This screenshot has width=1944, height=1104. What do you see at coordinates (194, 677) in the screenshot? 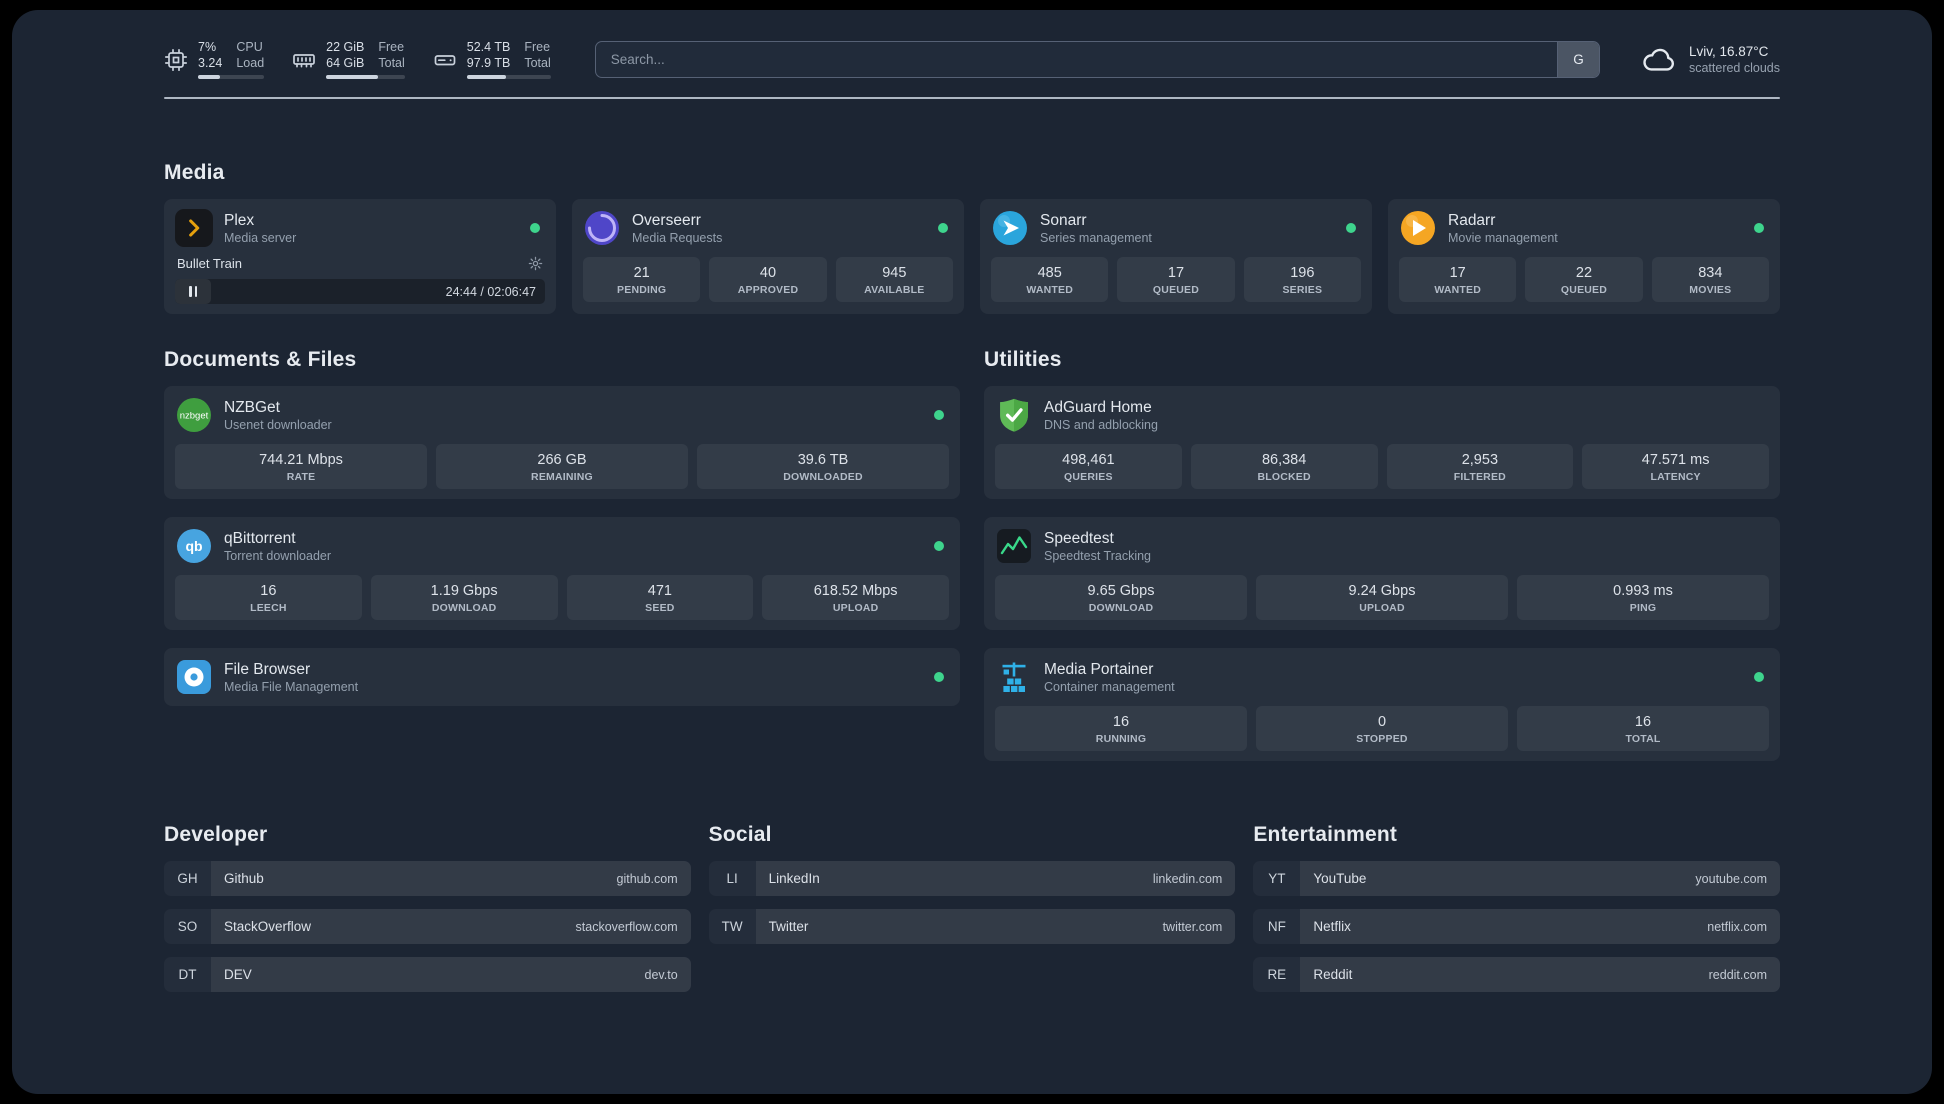
I see `filebrowser-icon` at bounding box center [194, 677].